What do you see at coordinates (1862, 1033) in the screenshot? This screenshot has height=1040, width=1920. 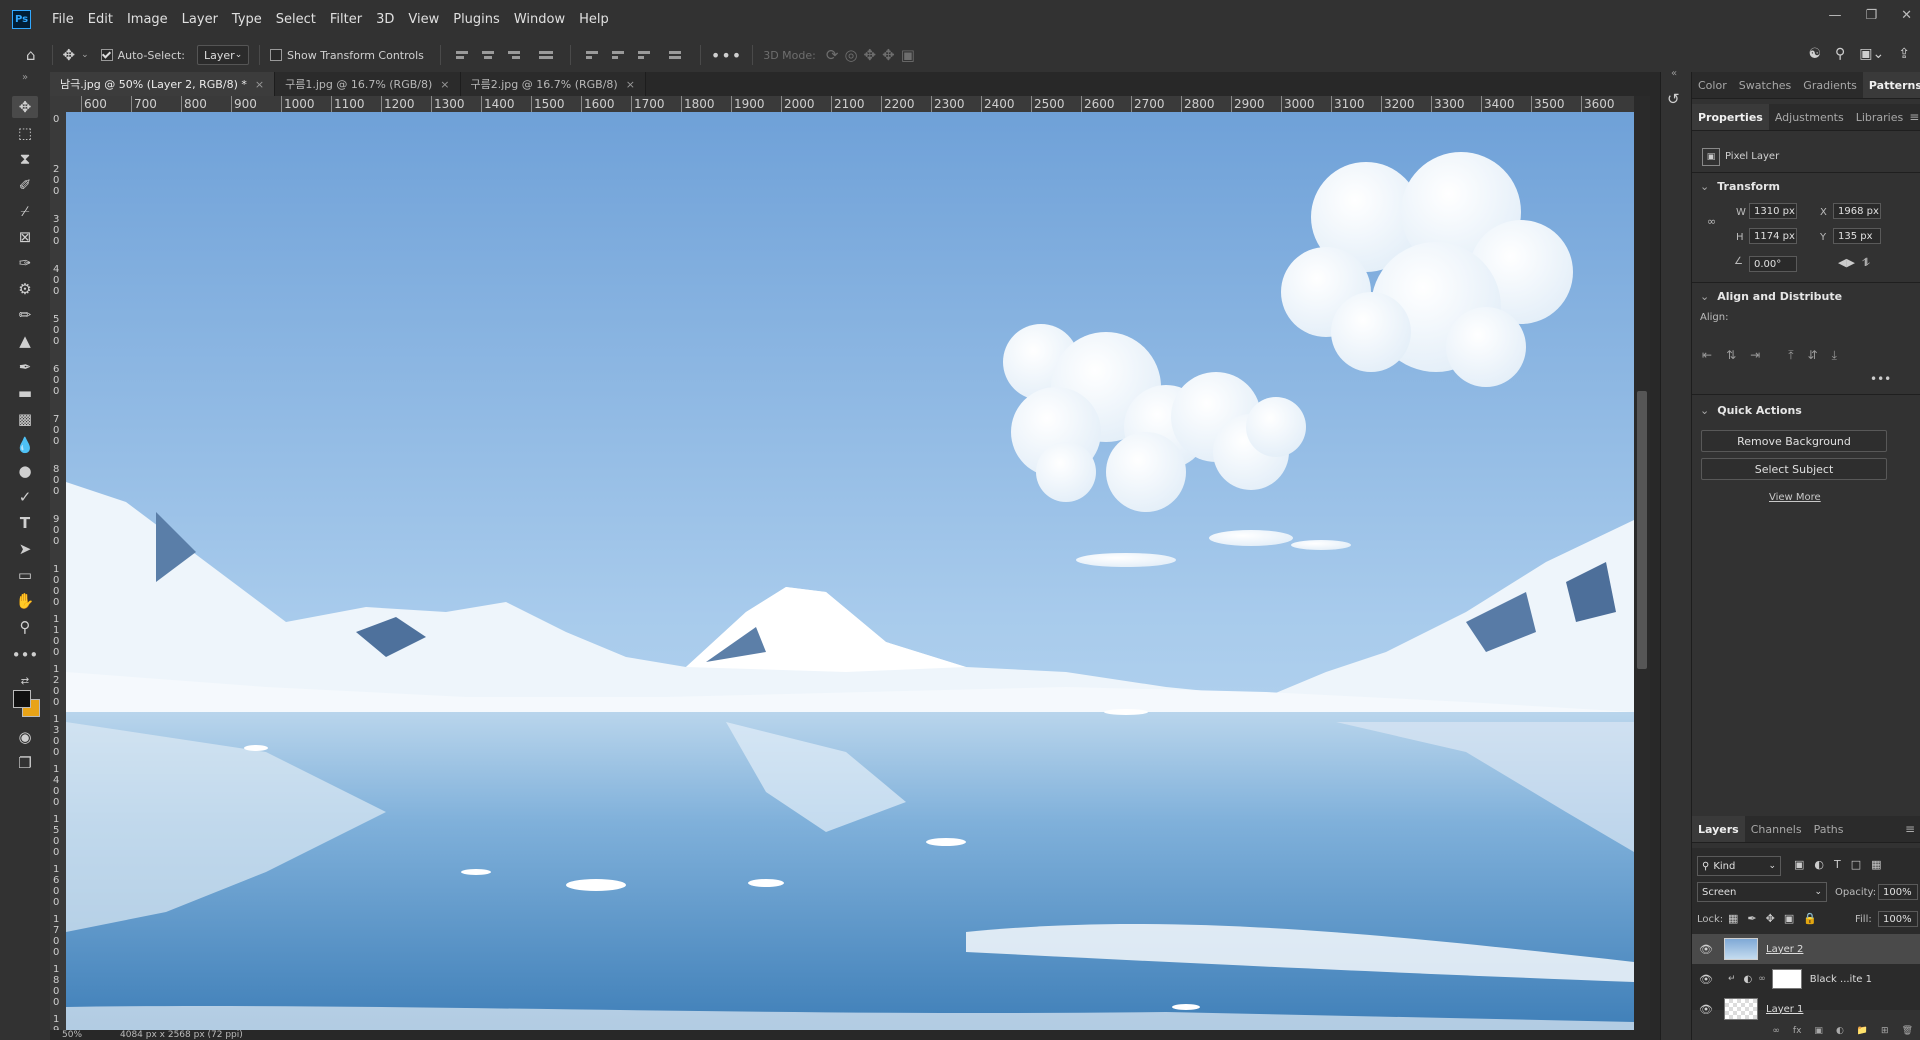 I see `new-group-icon: 📁` at bounding box center [1862, 1033].